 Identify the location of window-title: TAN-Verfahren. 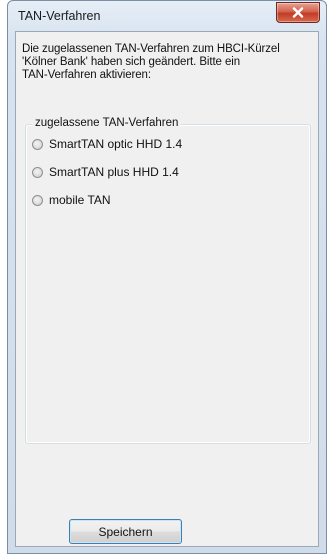
(59, 16).